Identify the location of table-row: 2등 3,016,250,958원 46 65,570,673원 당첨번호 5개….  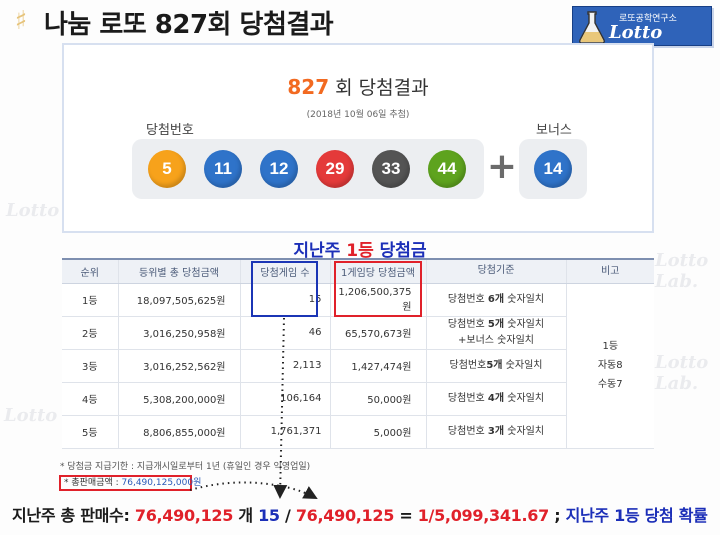
(358, 333).